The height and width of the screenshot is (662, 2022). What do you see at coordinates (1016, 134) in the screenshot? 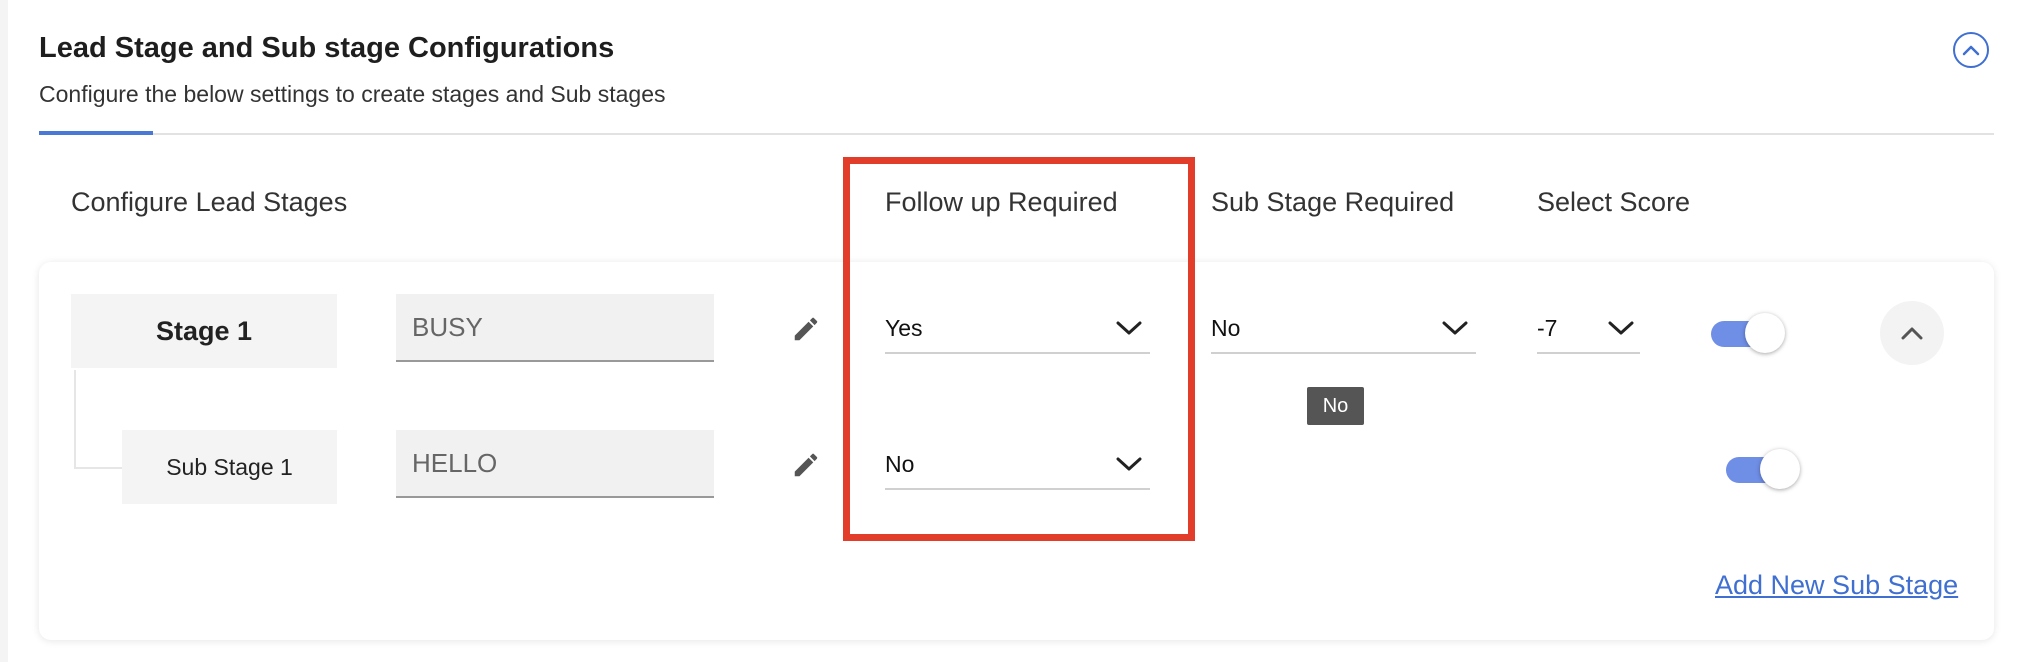
I see `section-divider` at bounding box center [1016, 134].